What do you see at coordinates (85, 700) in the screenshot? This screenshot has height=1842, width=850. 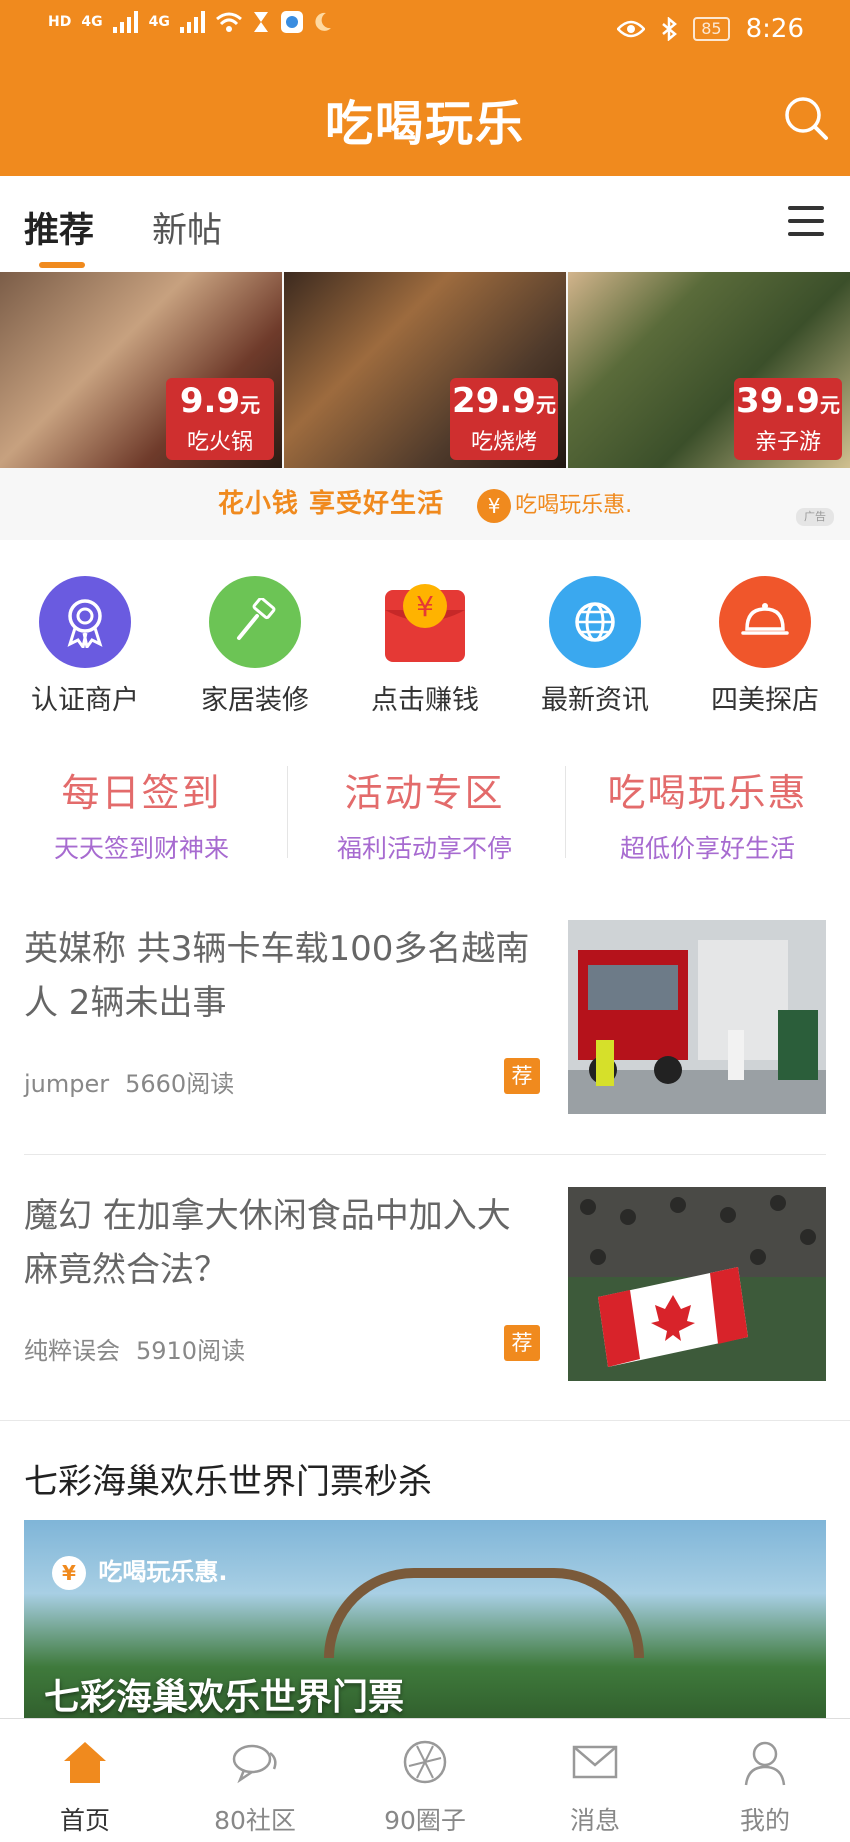 I see `grid-label: 认证商户` at bounding box center [85, 700].